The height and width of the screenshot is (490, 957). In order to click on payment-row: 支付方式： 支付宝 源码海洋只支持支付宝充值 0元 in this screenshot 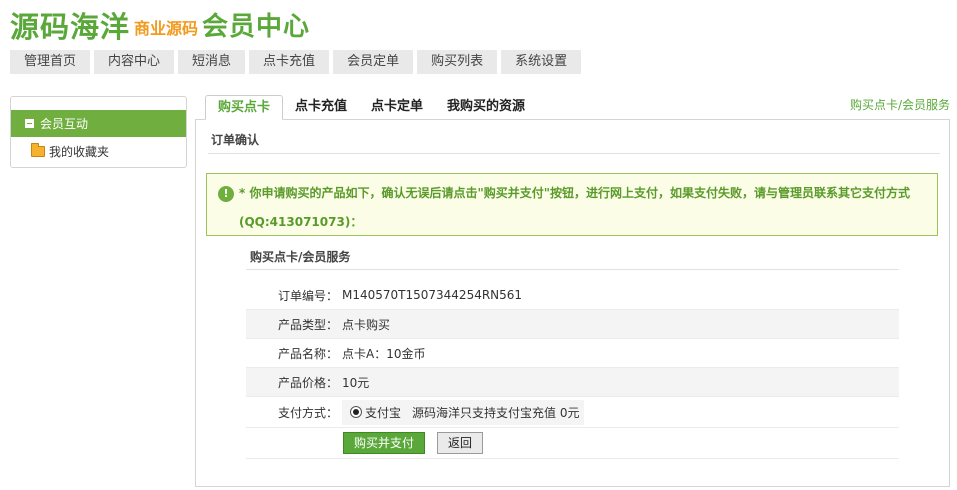, I will do `click(572, 412)`.